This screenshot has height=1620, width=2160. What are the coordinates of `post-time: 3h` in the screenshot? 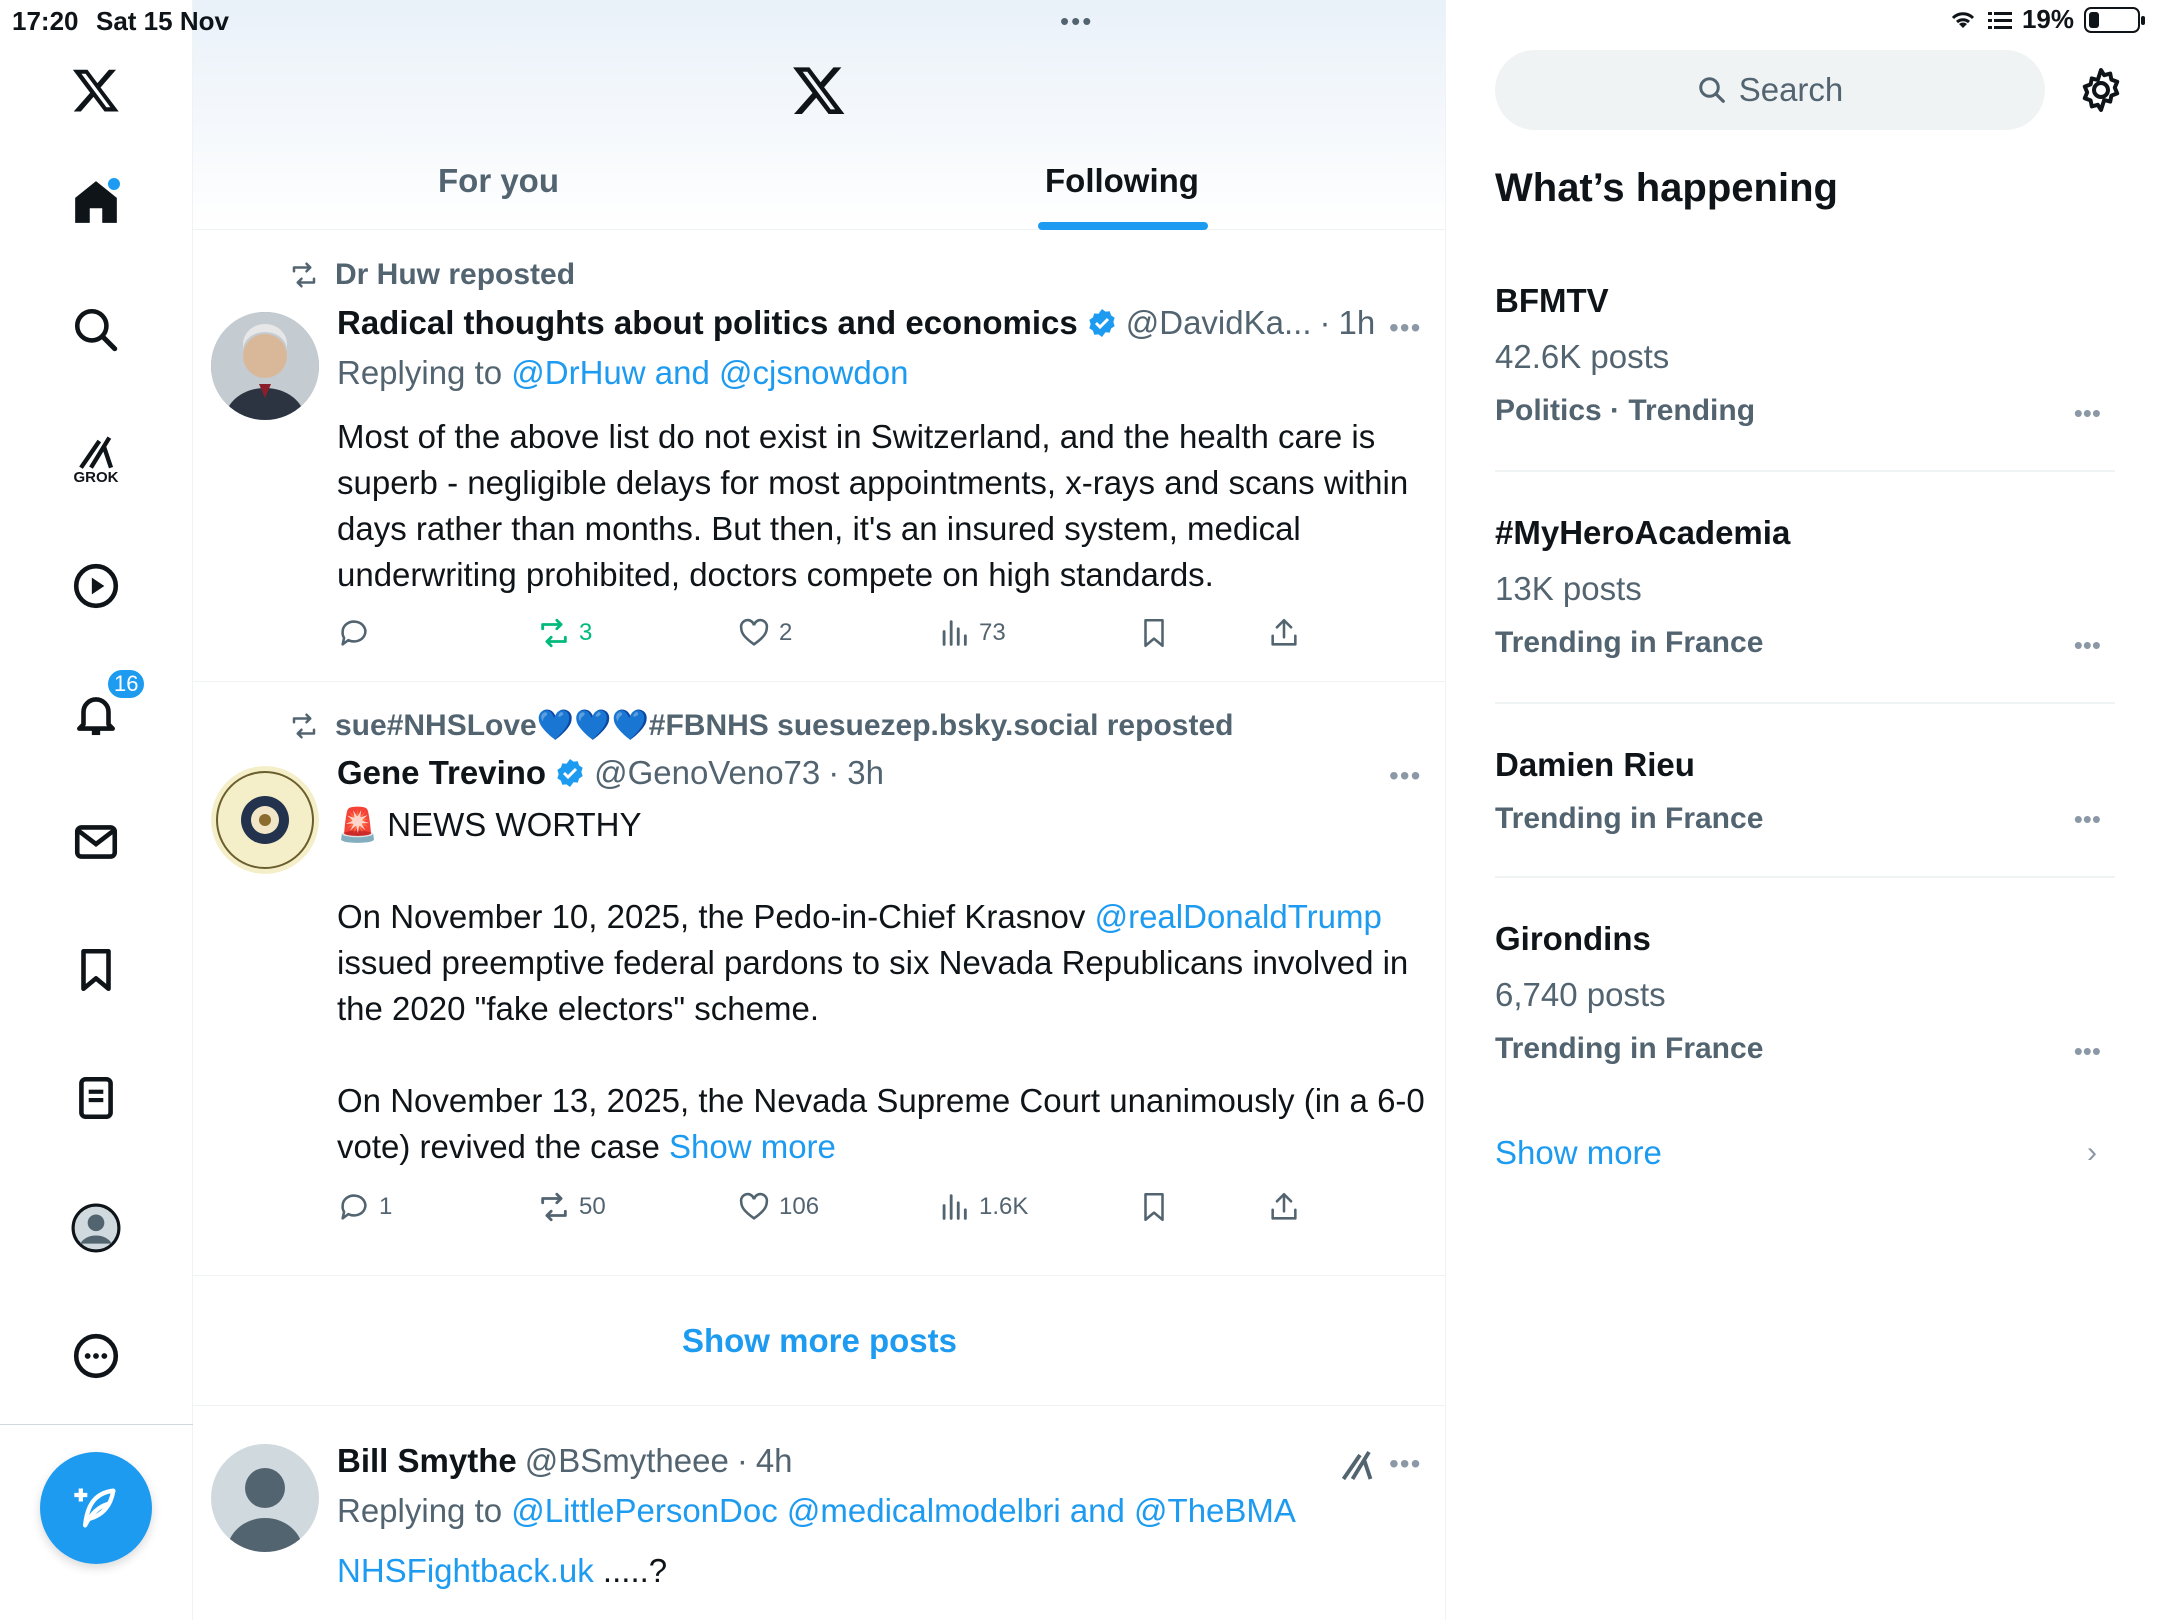 It's located at (865, 773).